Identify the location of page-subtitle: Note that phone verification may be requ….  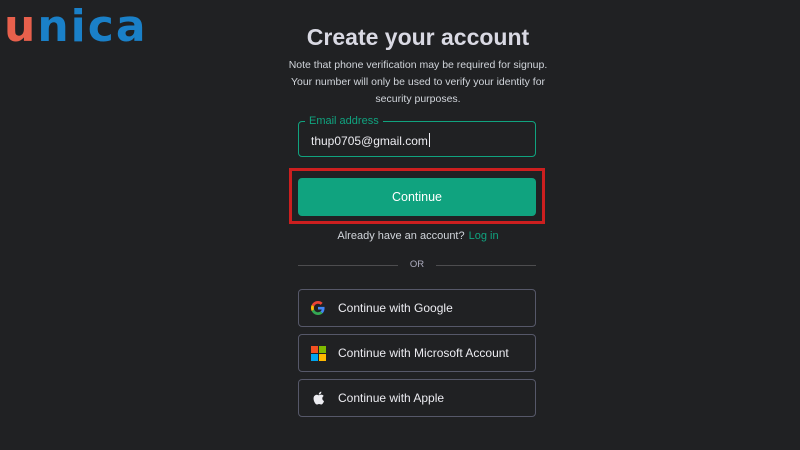
(418, 82).